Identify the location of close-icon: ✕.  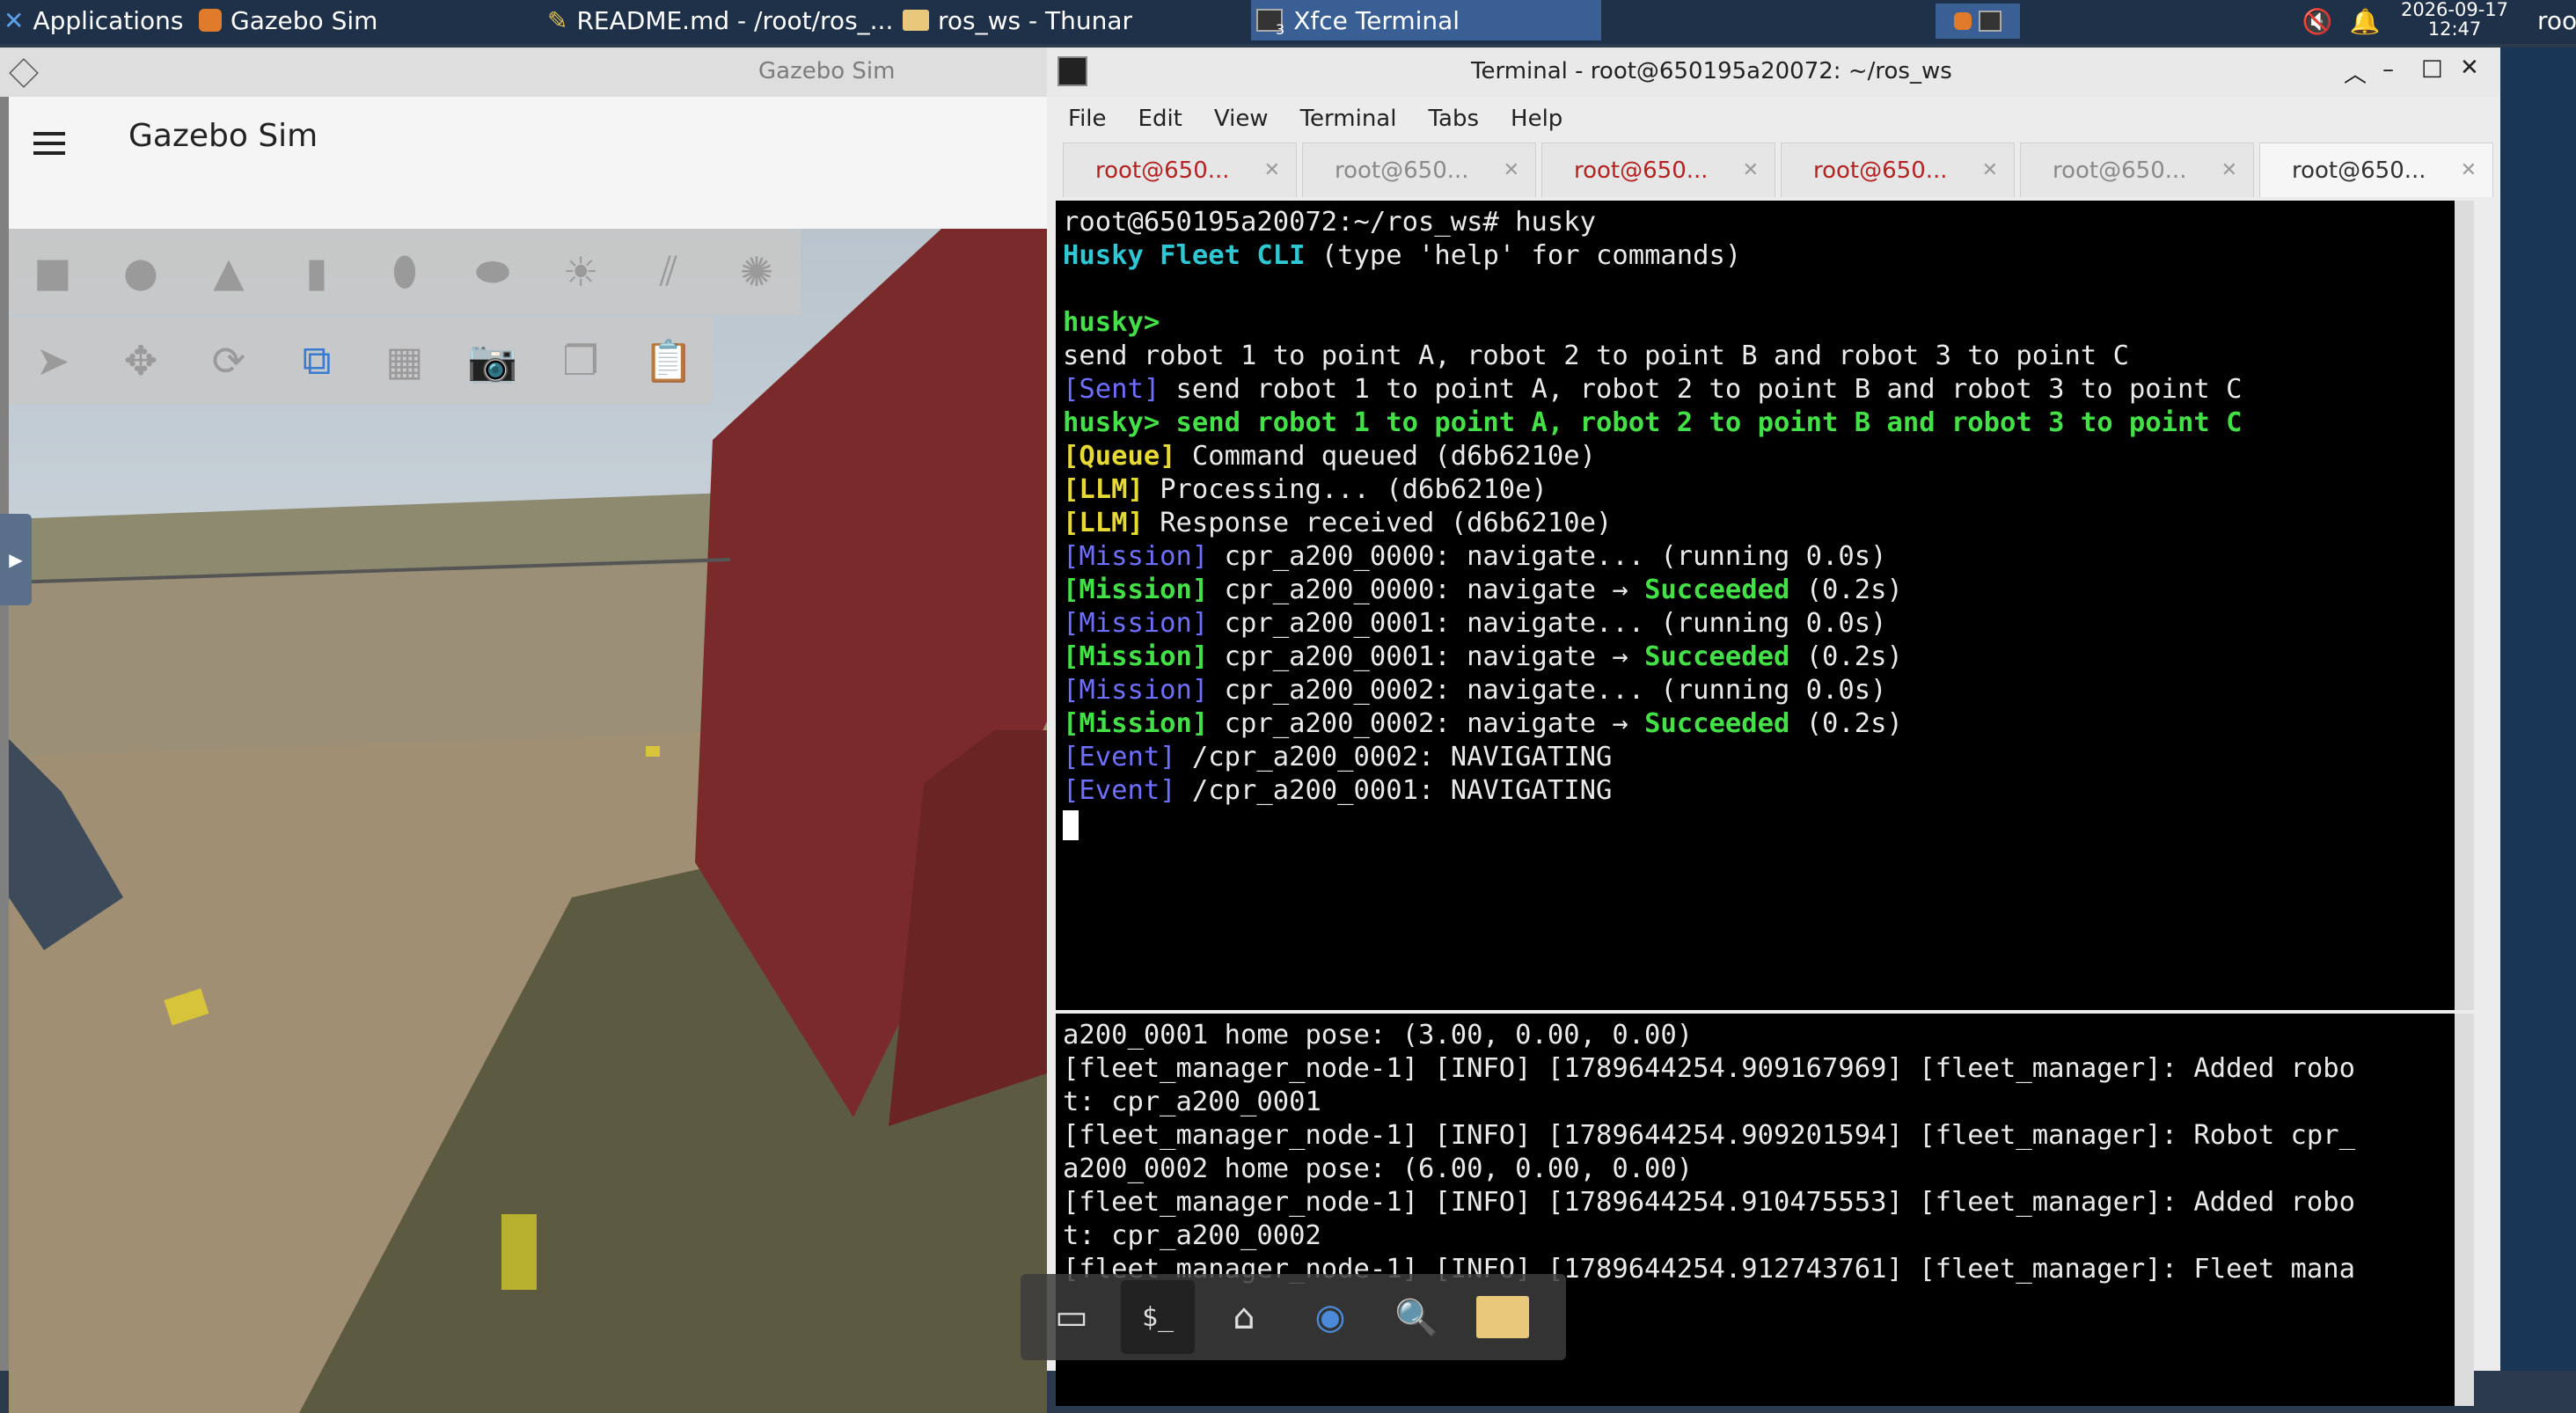
(2469, 68).